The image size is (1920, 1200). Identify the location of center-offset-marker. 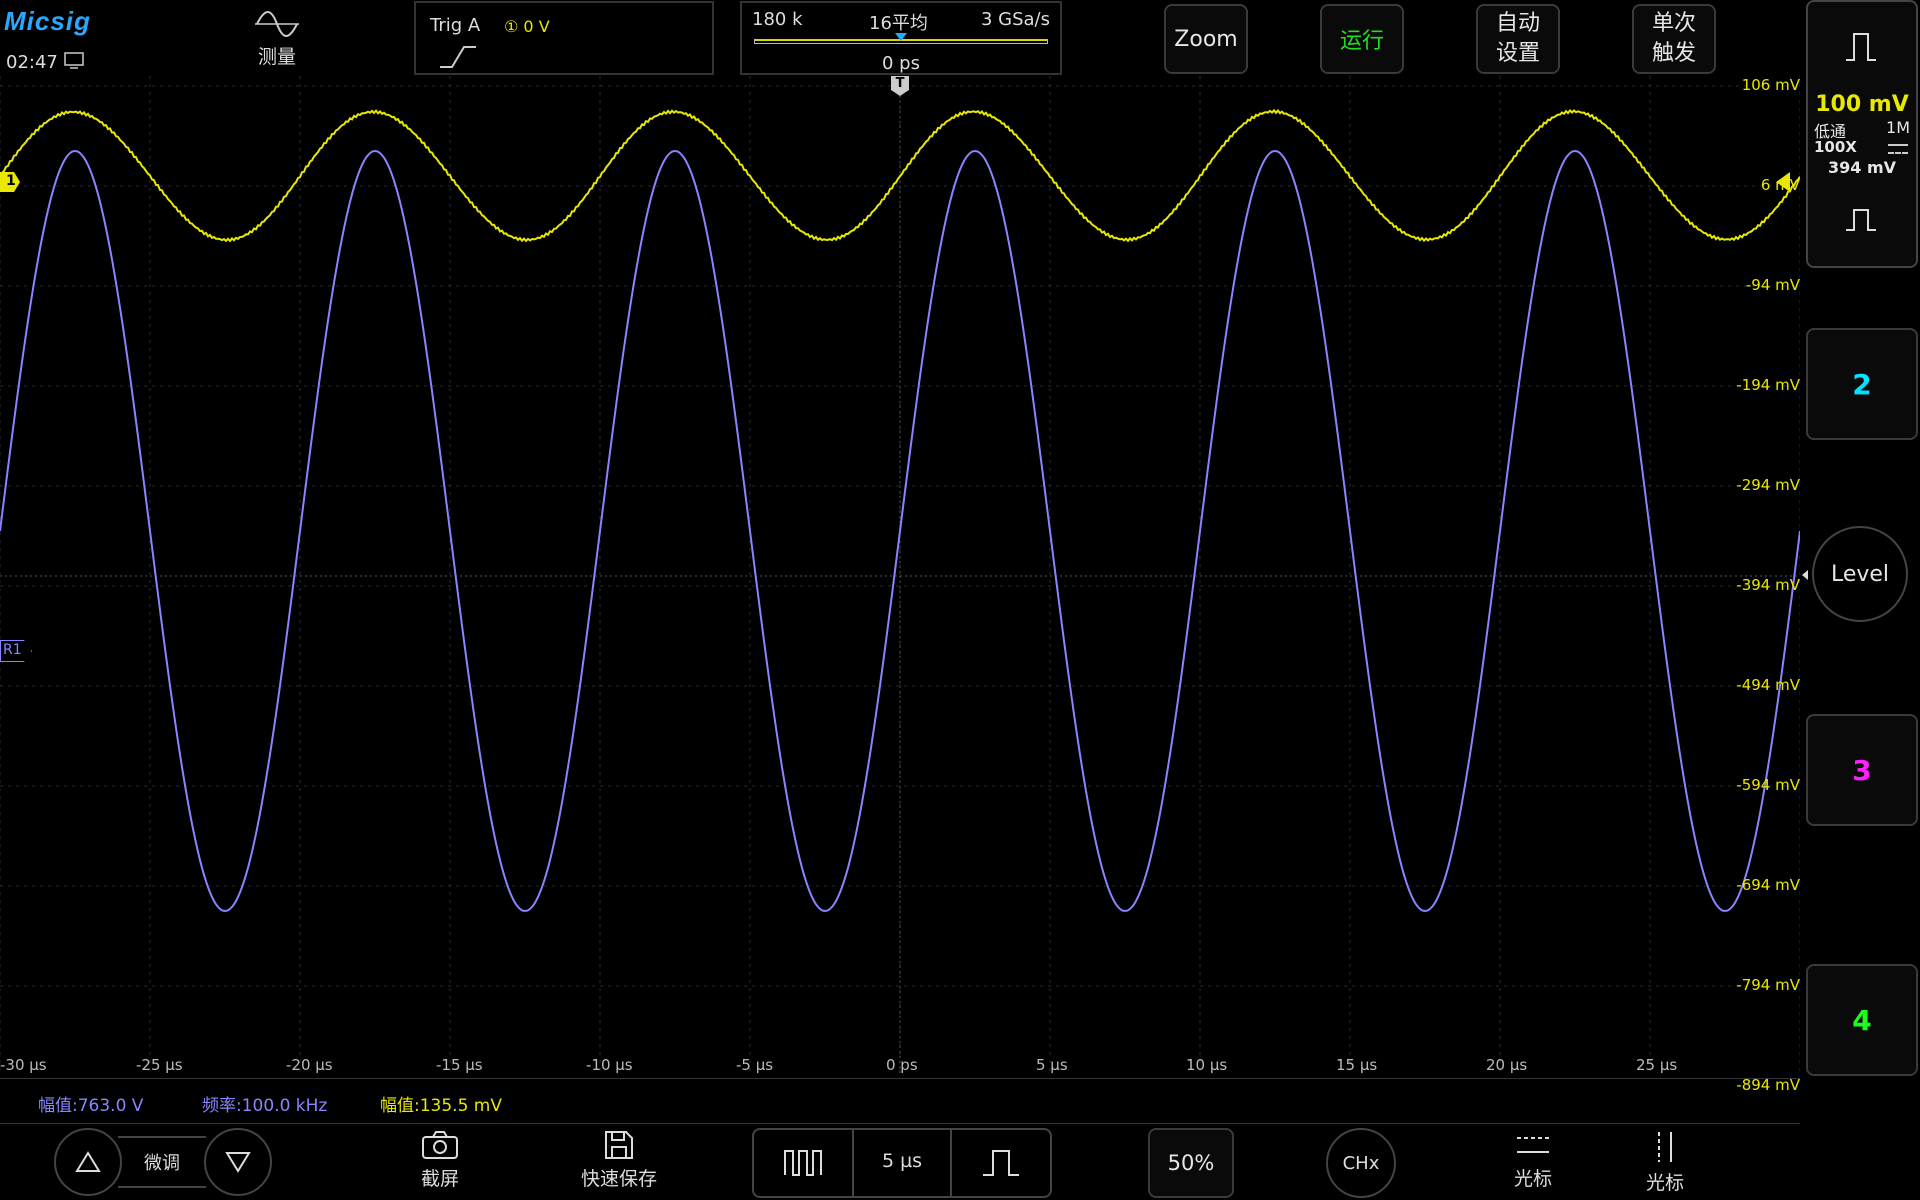
(1805, 575).